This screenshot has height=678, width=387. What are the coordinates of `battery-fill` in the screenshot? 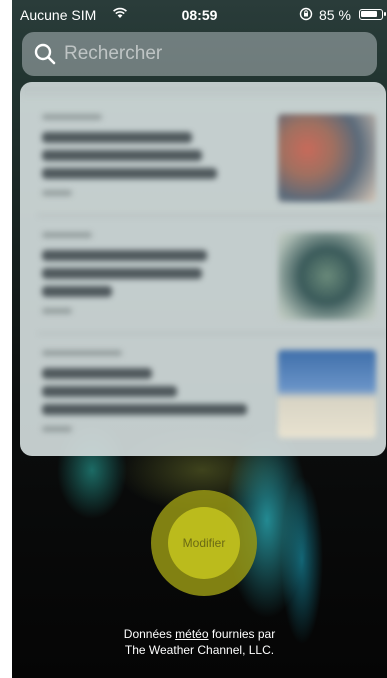 It's located at (369, 14).